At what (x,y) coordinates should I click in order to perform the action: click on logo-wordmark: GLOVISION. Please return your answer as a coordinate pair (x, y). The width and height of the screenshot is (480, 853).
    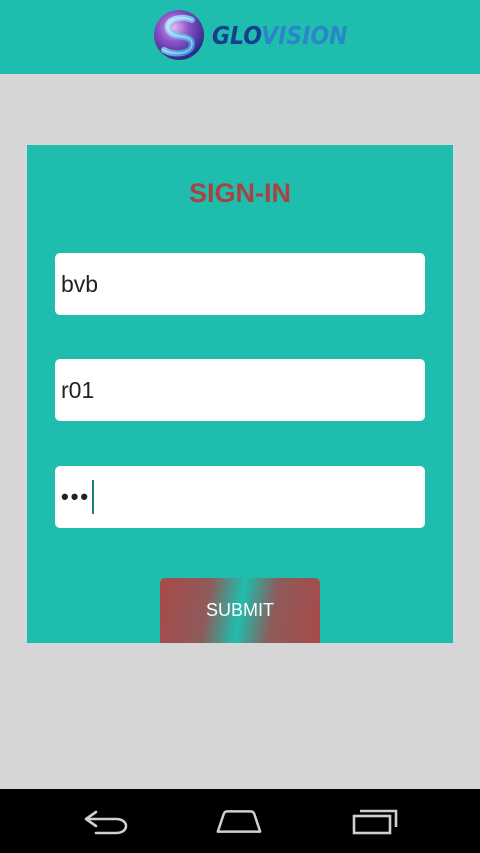
    Looking at the image, I should click on (280, 35).